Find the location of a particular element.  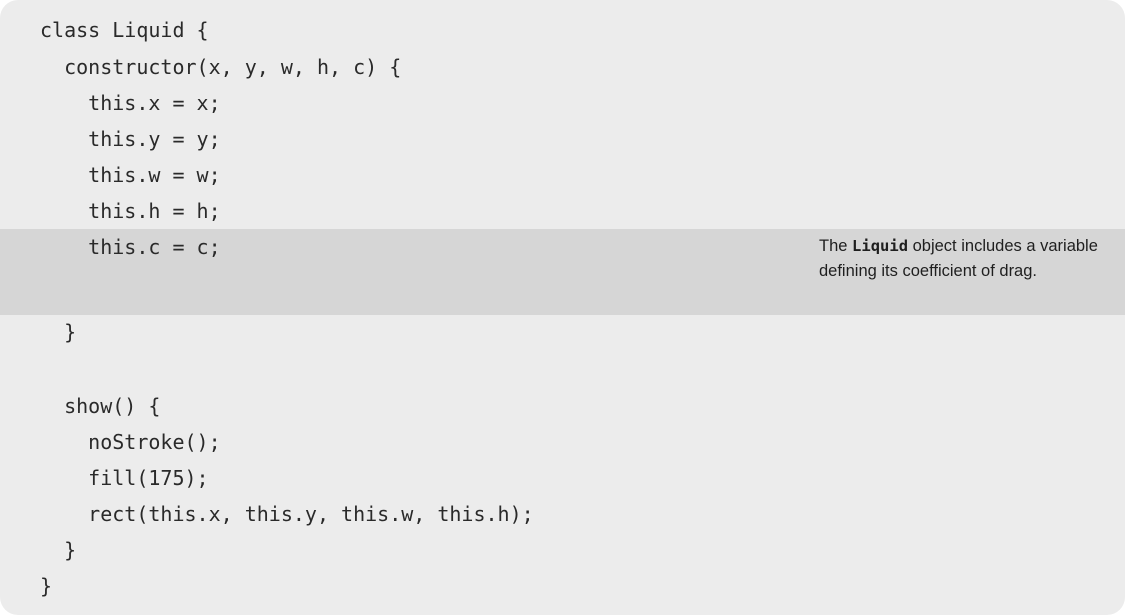

code-line-4: this.y = y; is located at coordinates (130, 139).